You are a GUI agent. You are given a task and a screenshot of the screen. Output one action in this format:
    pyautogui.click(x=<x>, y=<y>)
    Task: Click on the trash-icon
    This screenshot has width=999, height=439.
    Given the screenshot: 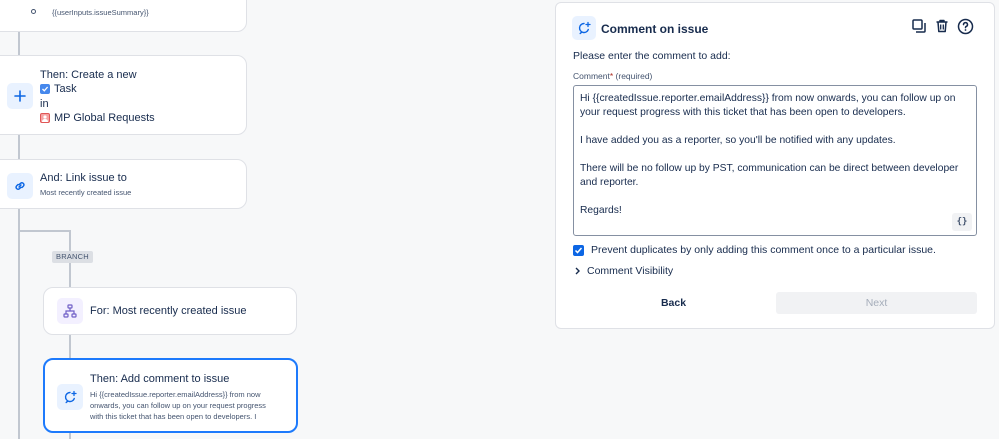 What is the action you would take?
    pyautogui.click(x=942, y=26)
    